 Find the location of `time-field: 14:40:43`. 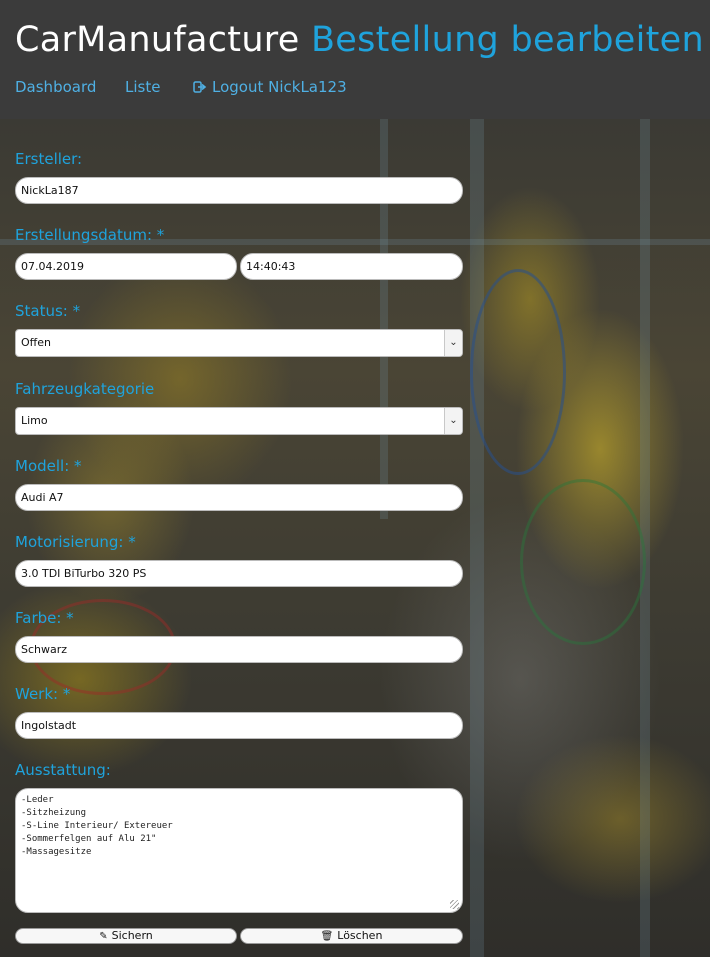

time-field: 14:40:43 is located at coordinates (351, 266).